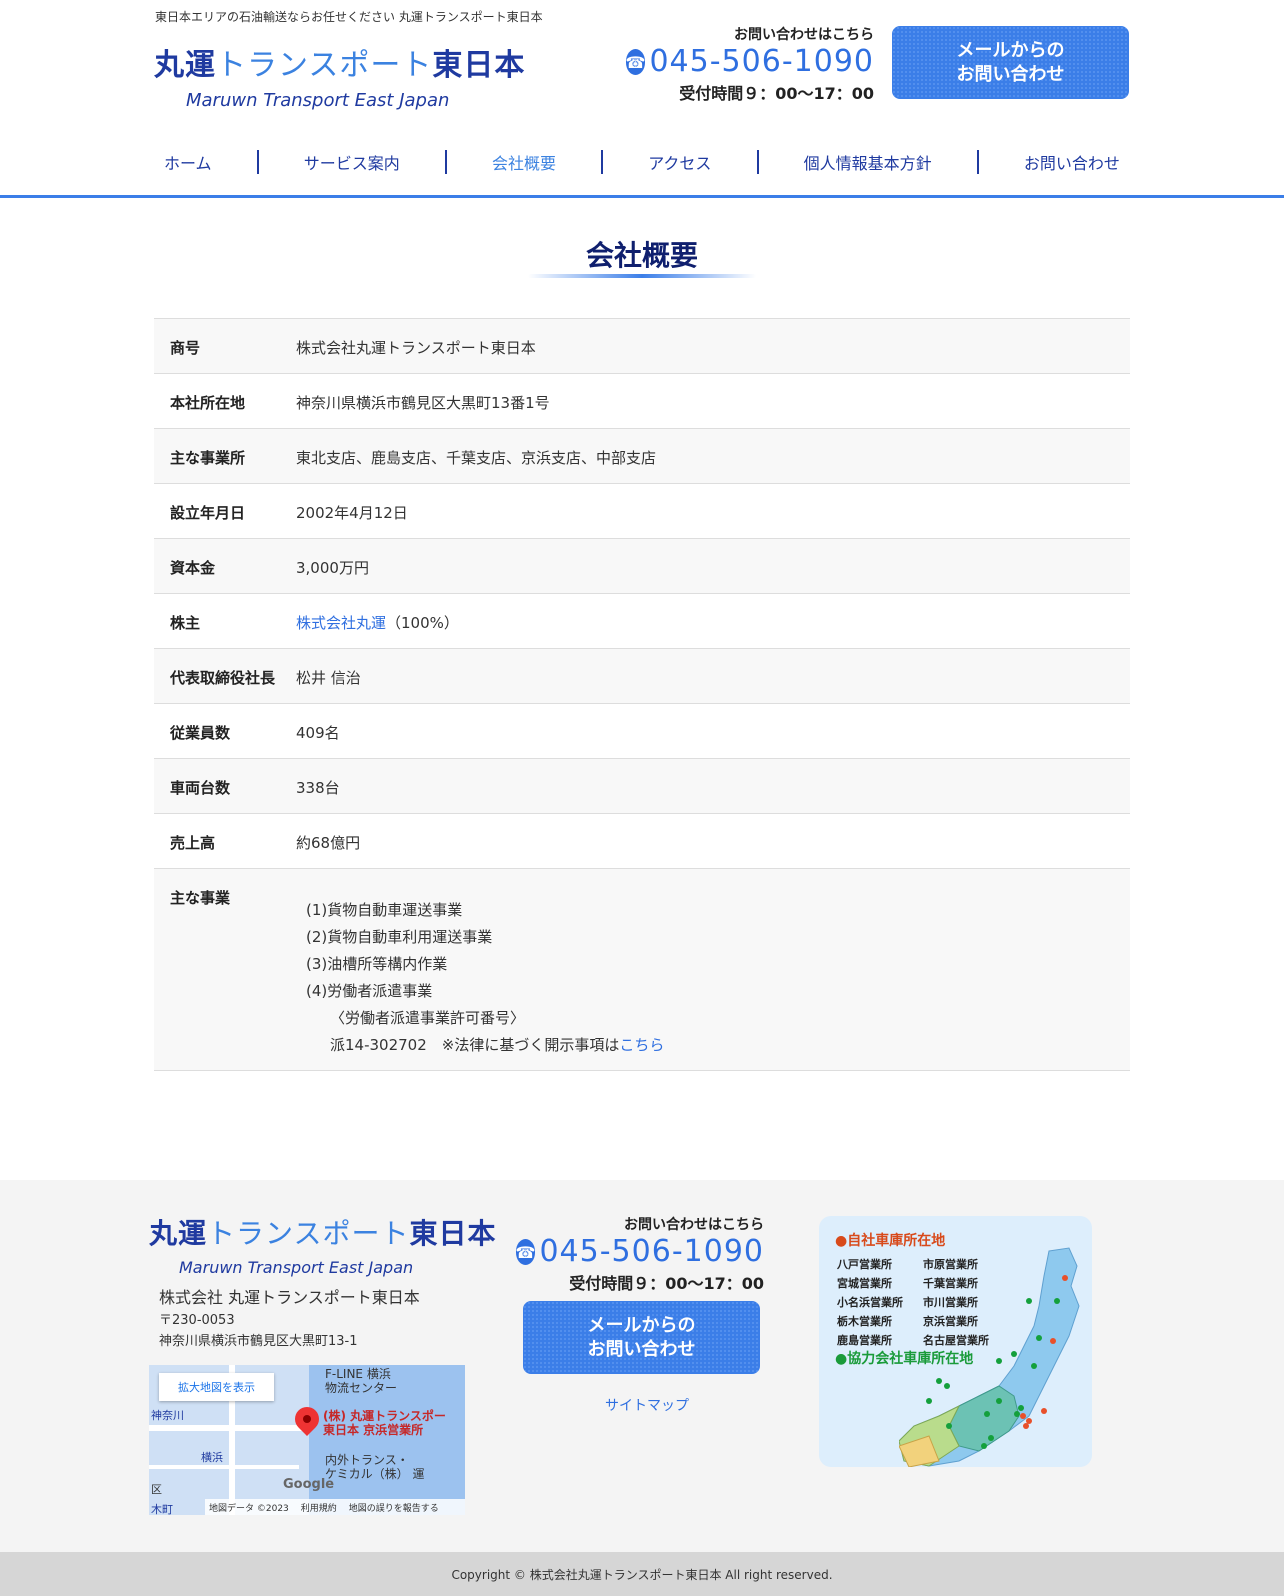  What do you see at coordinates (309, 1484) in the screenshot?
I see `google-logo: Google` at bounding box center [309, 1484].